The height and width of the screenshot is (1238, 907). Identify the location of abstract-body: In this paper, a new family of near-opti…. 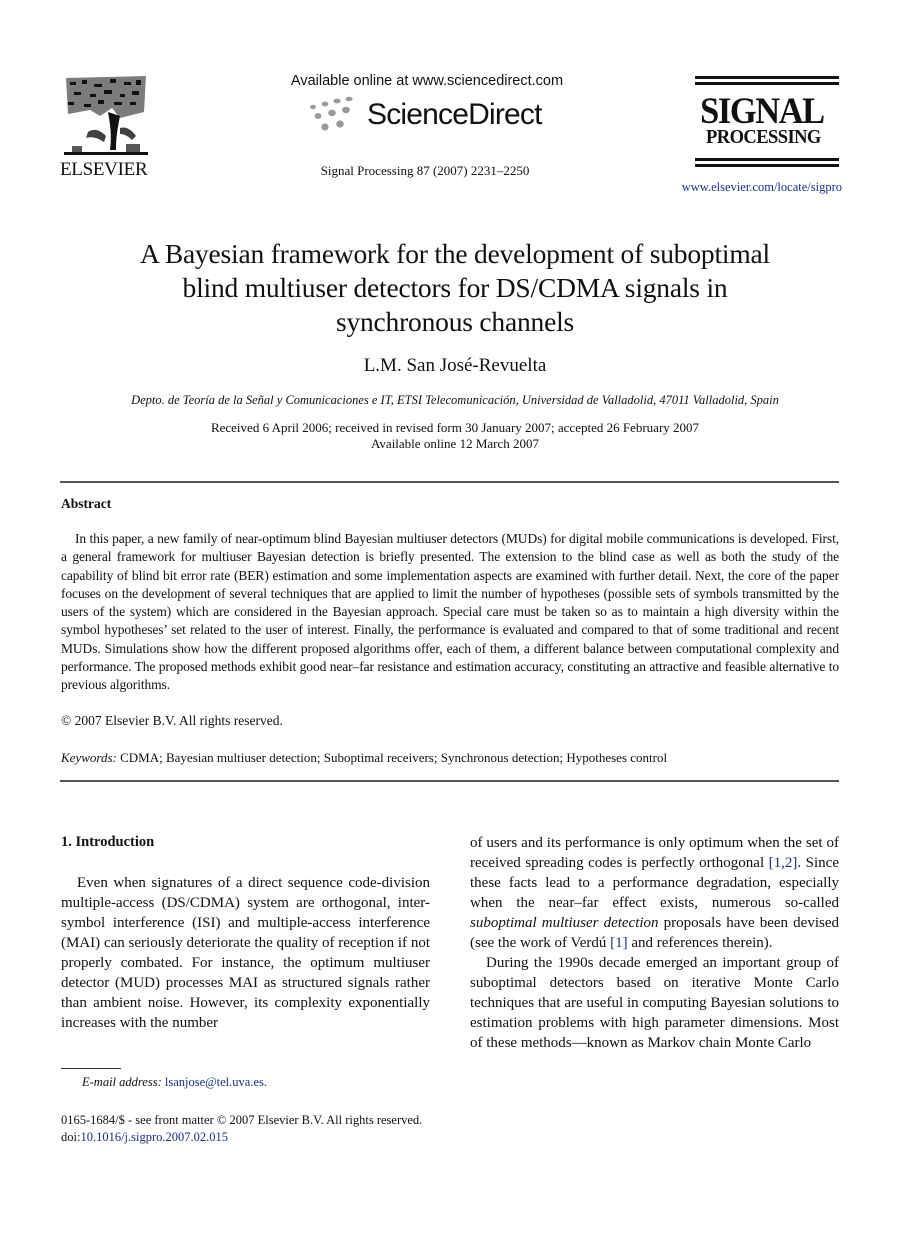
(450, 612).